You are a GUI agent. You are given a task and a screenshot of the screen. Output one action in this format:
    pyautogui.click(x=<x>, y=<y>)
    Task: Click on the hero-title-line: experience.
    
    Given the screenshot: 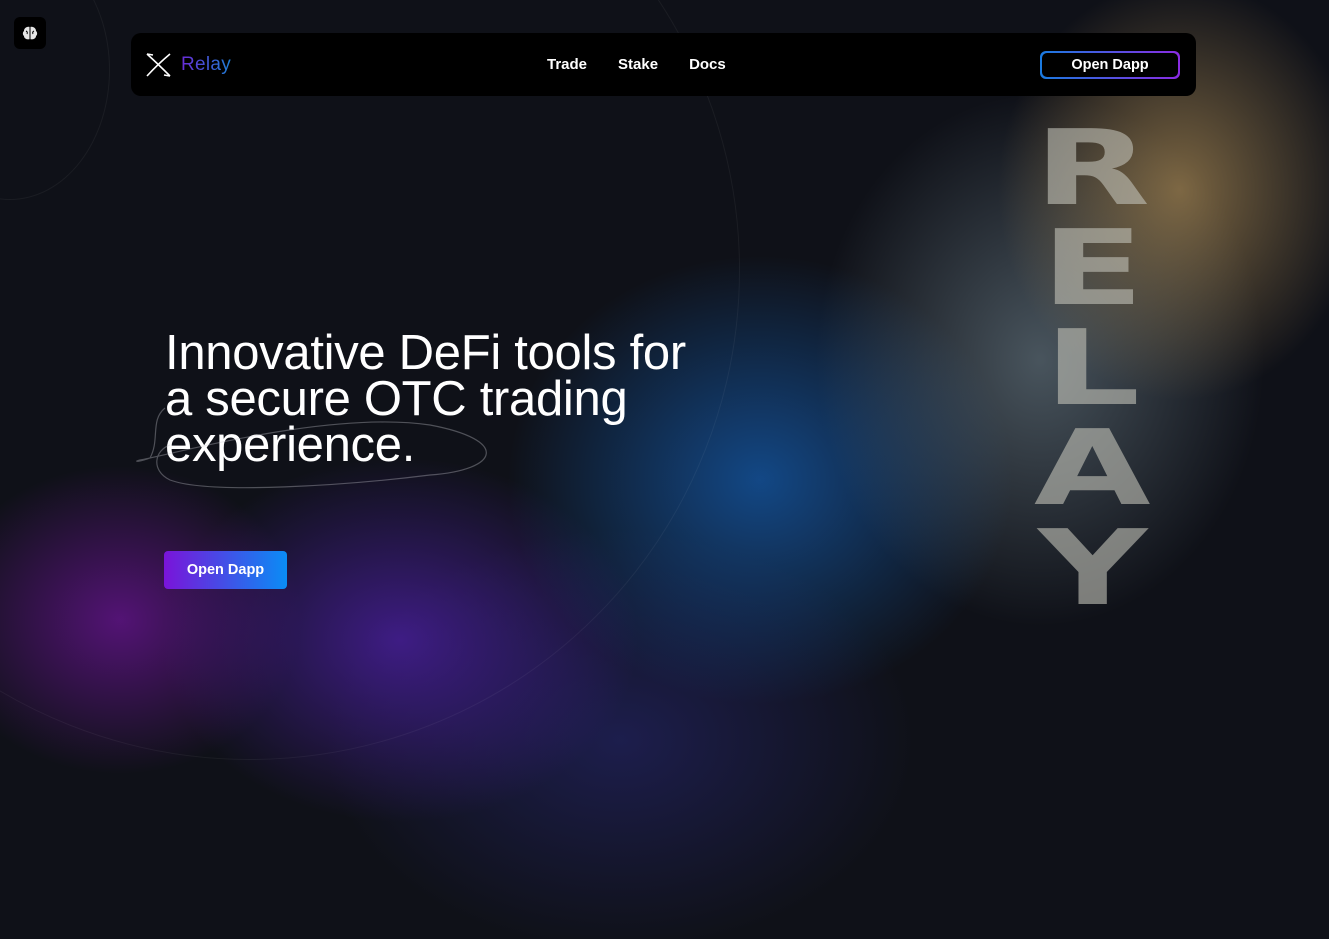 What is the action you would take?
    pyautogui.click(x=290, y=445)
    